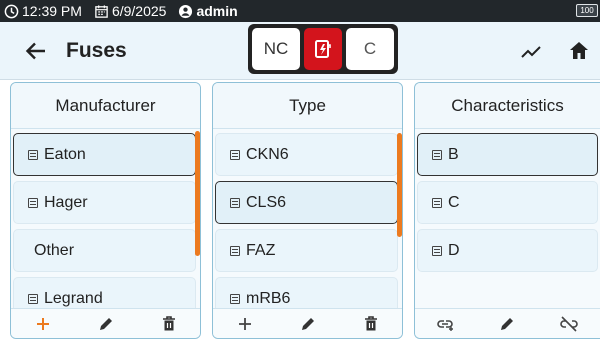  I want to click on fuse-mode-button, so click(323, 49).